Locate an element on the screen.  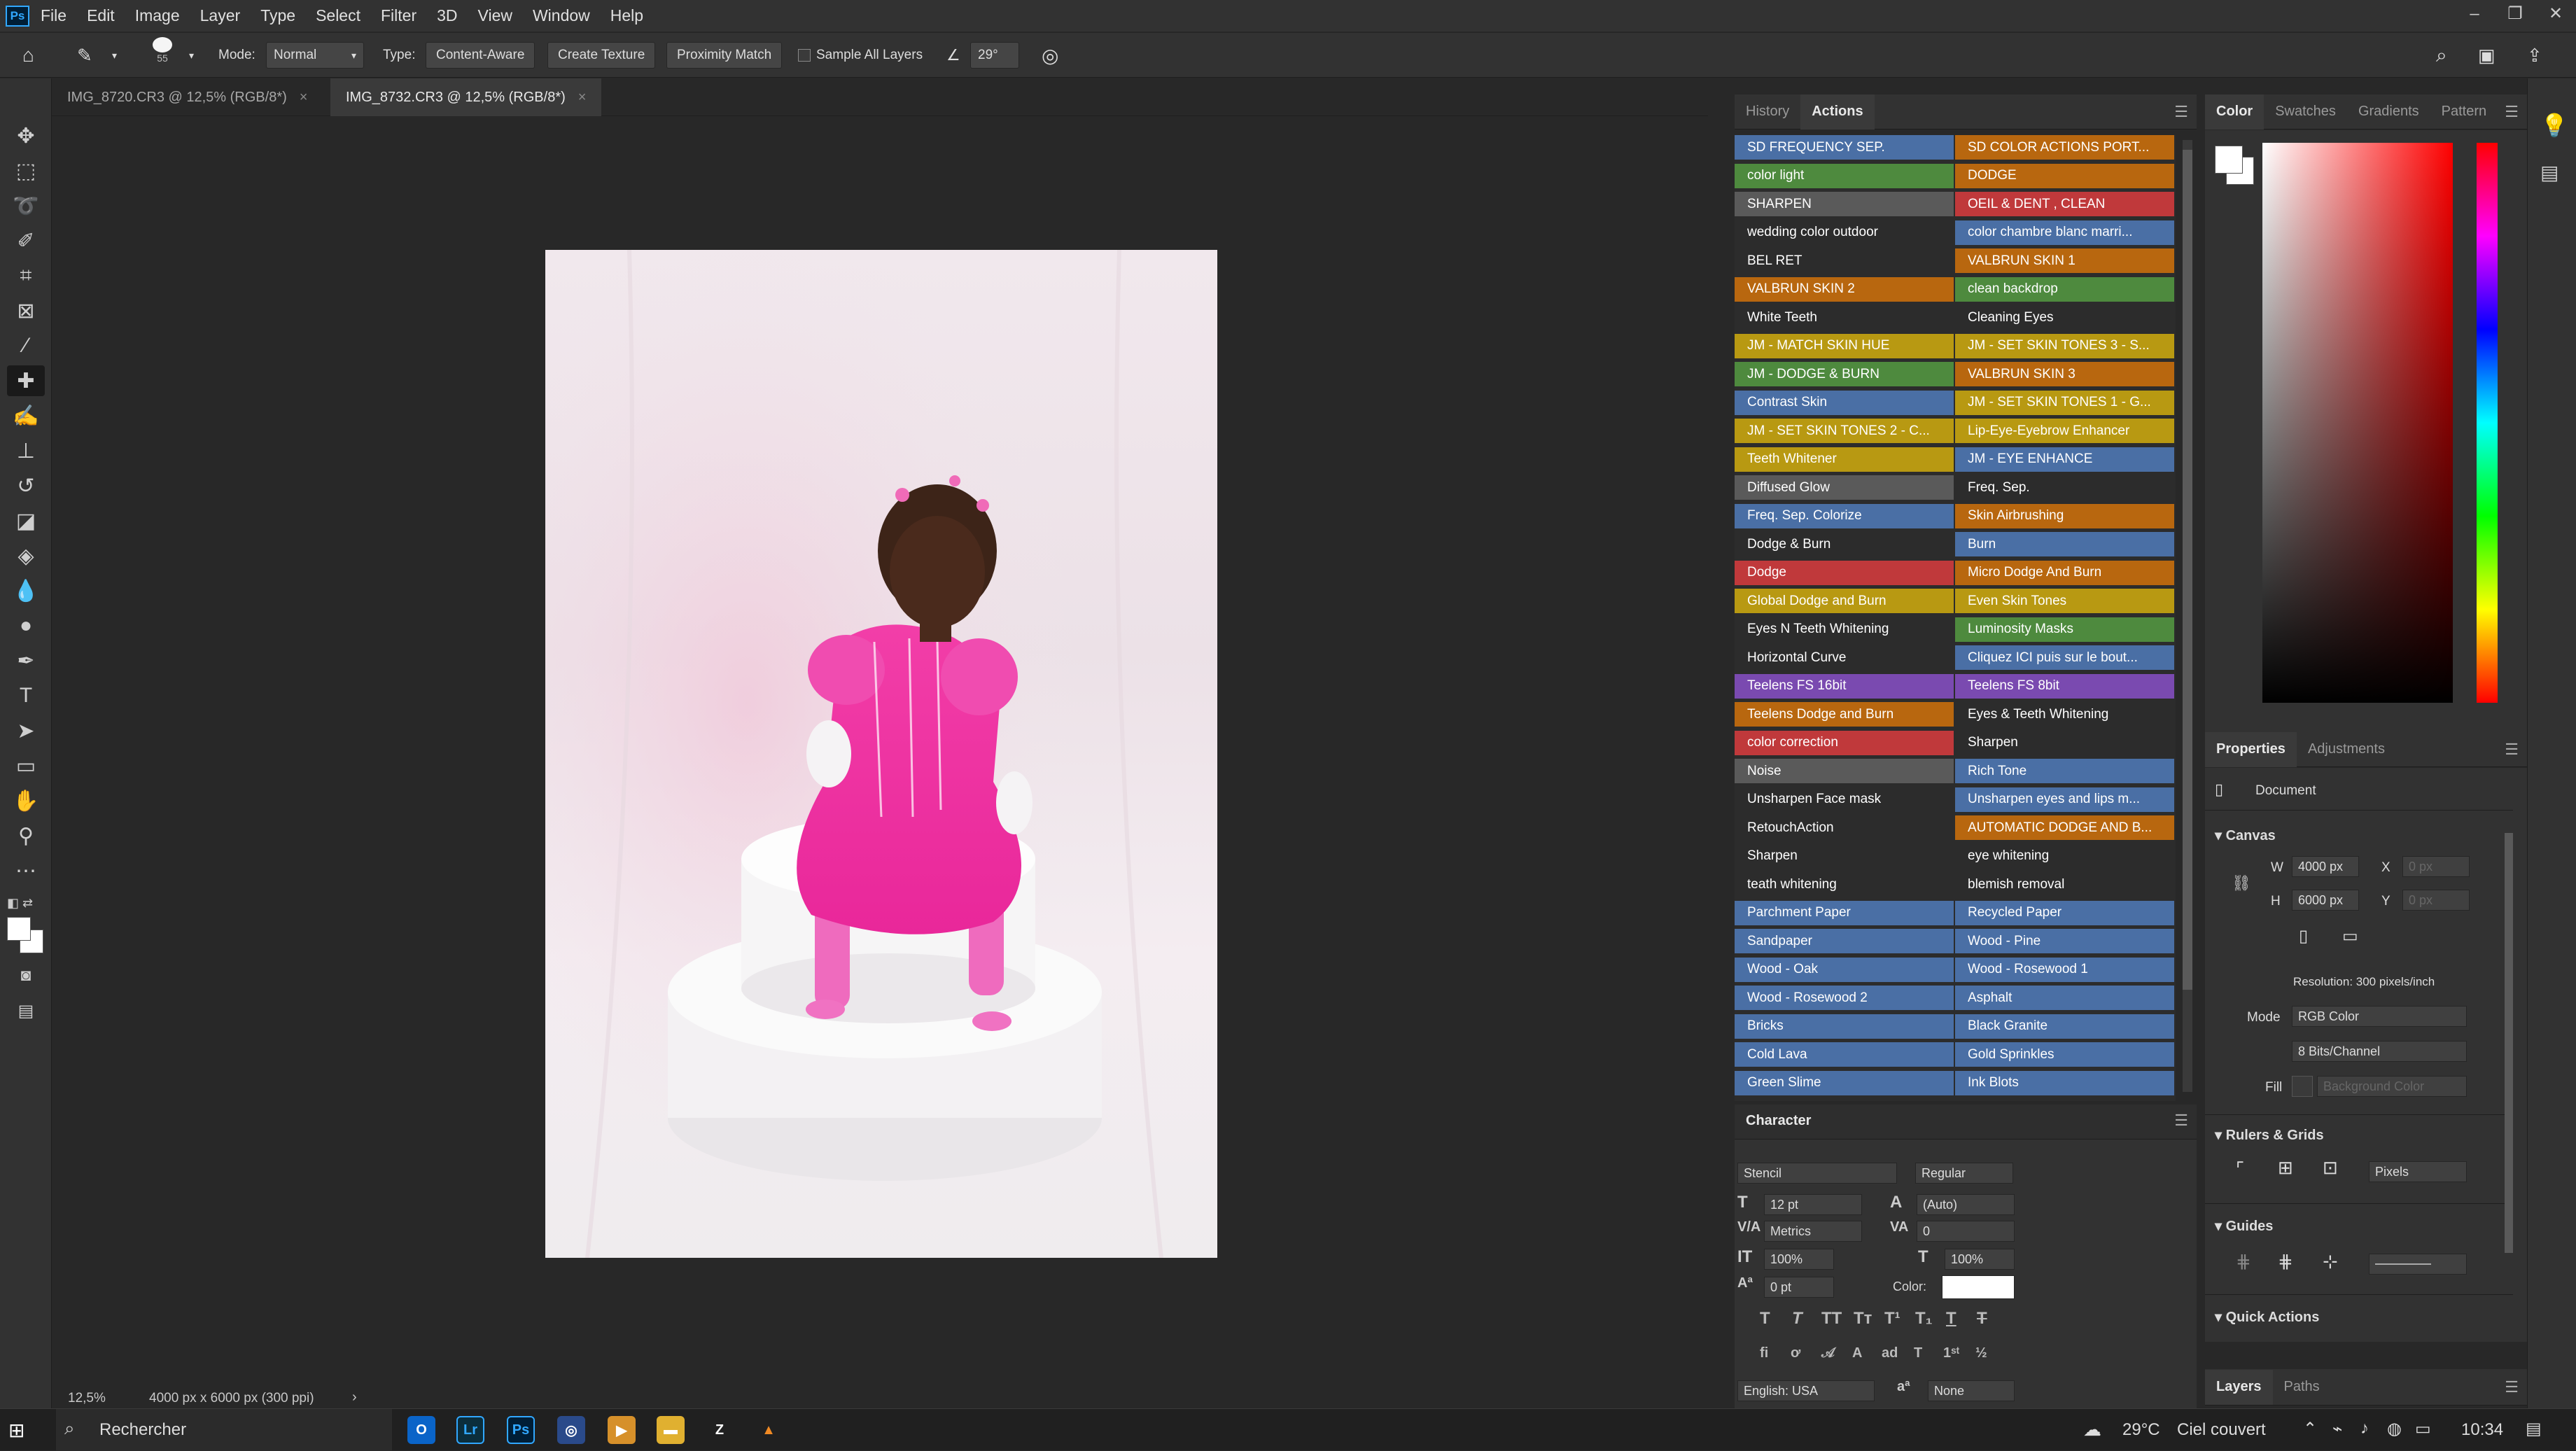
action-button: Contrast Skin is located at coordinates (1844, 403).